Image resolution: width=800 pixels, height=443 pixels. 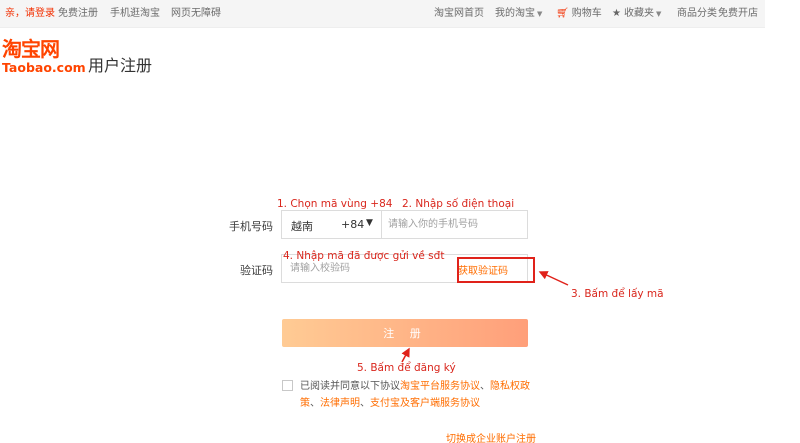 What do you see at coordinates (405, 355) in the screenshot?
I see `arrow-to-register` at bounding box center [405, 355].